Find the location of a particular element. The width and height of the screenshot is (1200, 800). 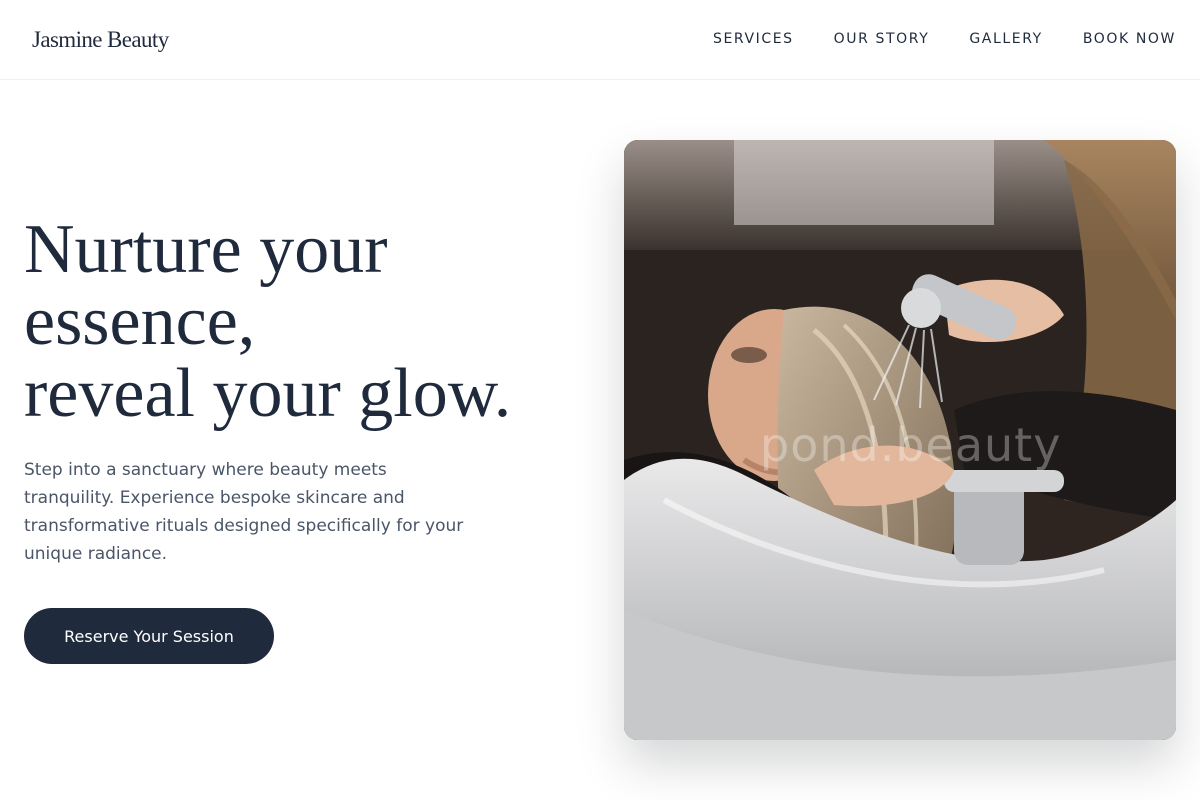

nav-our-story-link: OUR STORY is located at coordinates (882, 39).